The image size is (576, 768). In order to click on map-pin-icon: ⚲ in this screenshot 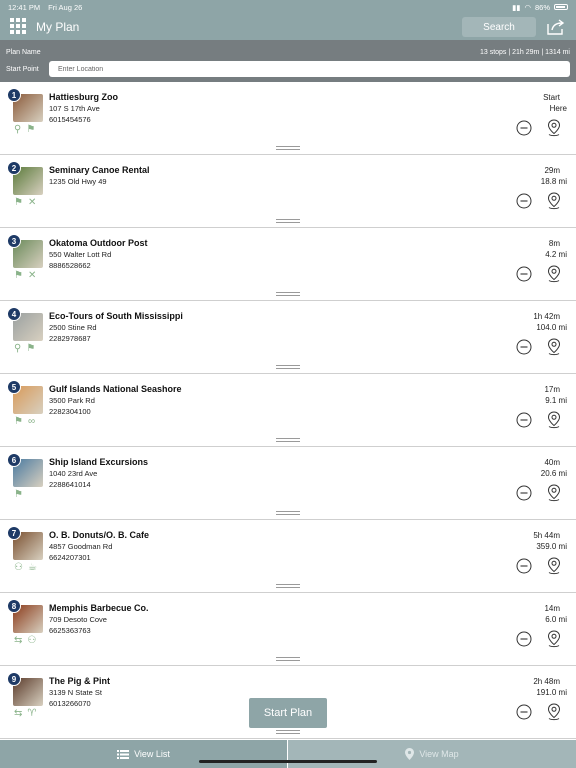, I will do `click(18, 129)`.